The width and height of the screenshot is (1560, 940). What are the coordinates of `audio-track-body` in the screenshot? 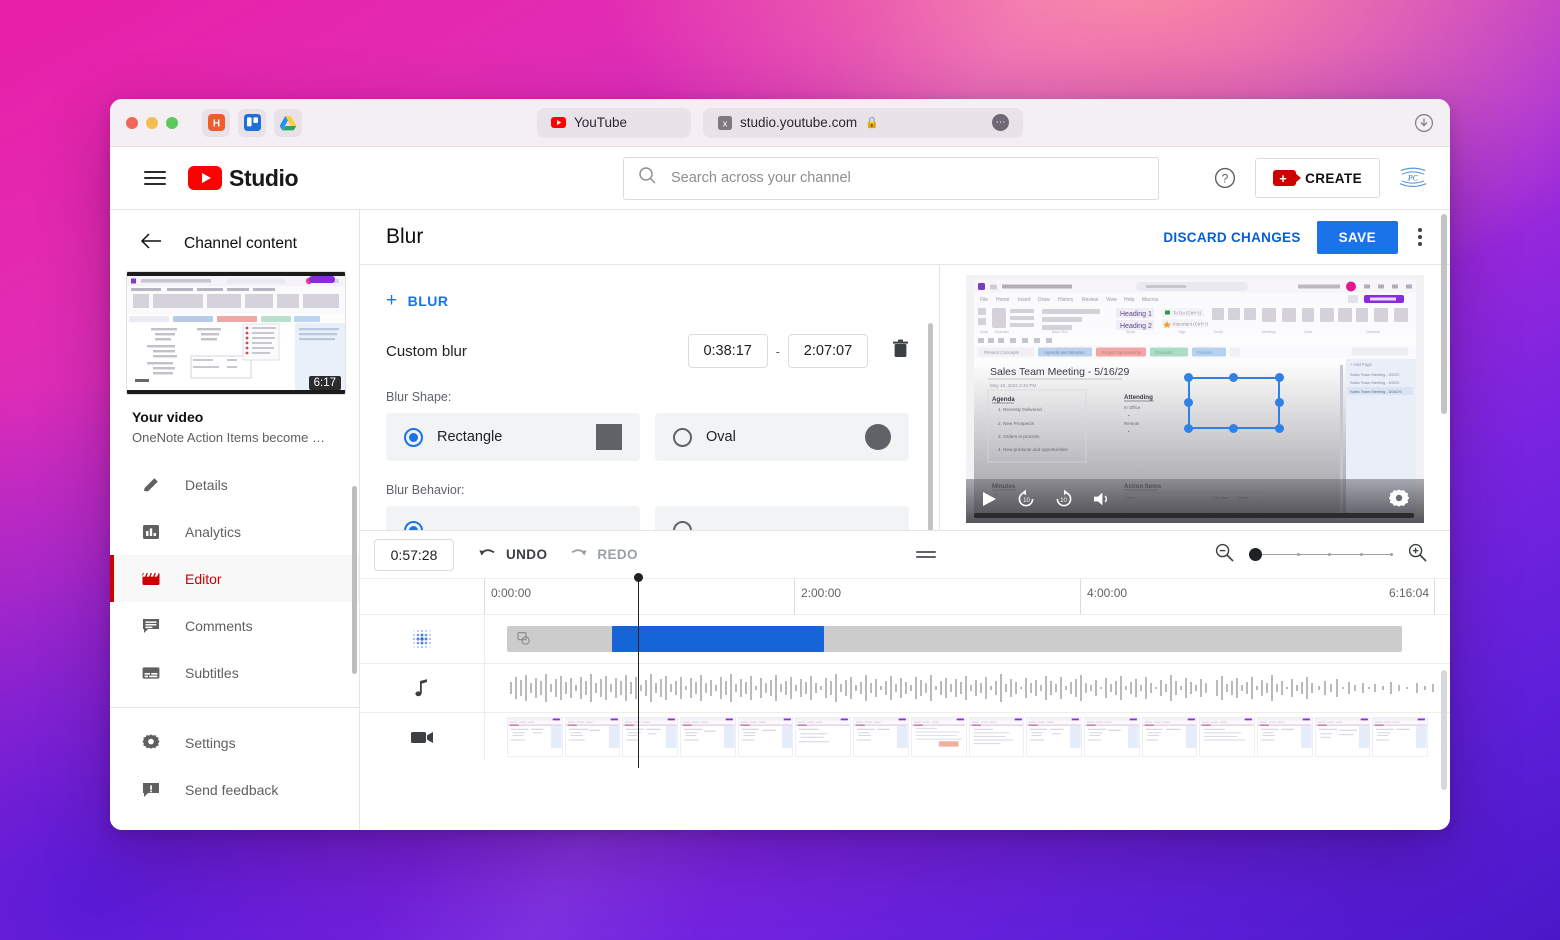 It's located at (967, 688).